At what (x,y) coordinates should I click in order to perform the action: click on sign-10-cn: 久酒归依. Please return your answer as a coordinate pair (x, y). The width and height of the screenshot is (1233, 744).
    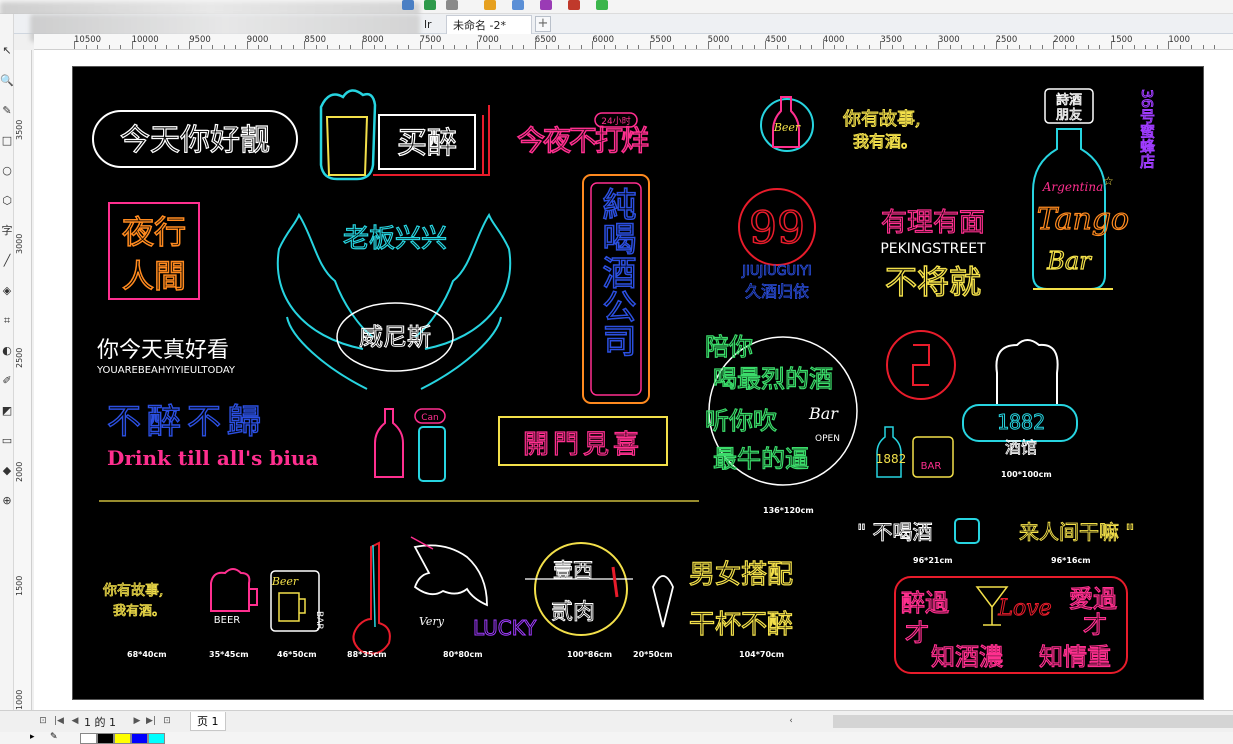
    Looking at the image, I should click on (777, 291).